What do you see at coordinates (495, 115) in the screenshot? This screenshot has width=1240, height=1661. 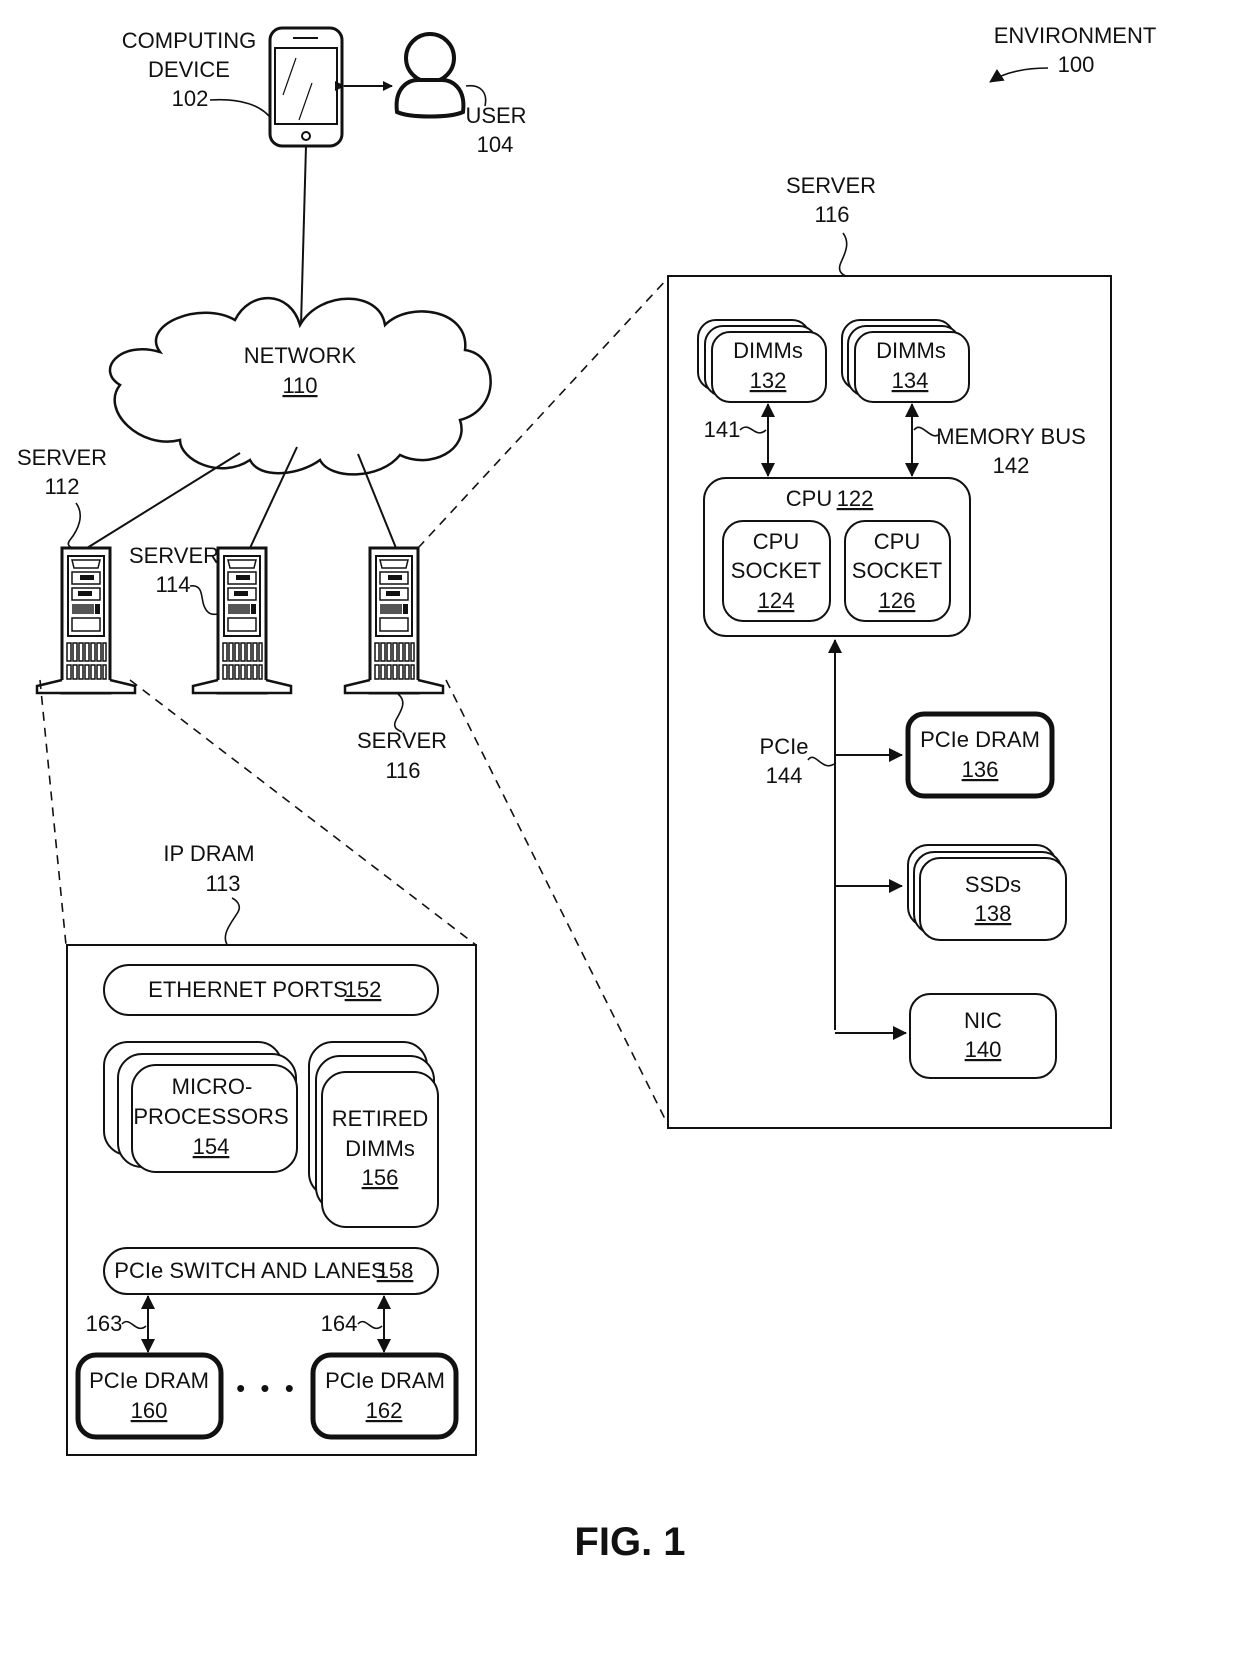 I see `user-label: USER` at bounding box center [495, 115].